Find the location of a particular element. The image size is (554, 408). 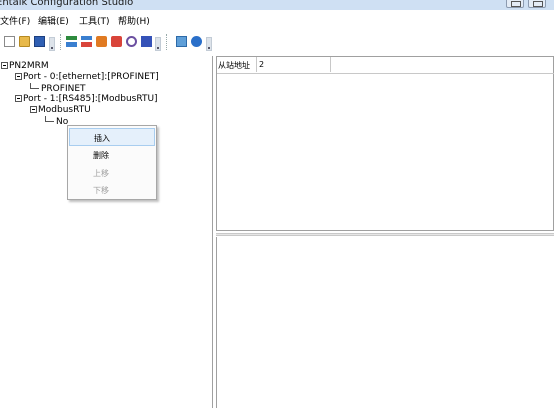

menu-item-delete: 删除 is located at coordinates (112, 155).